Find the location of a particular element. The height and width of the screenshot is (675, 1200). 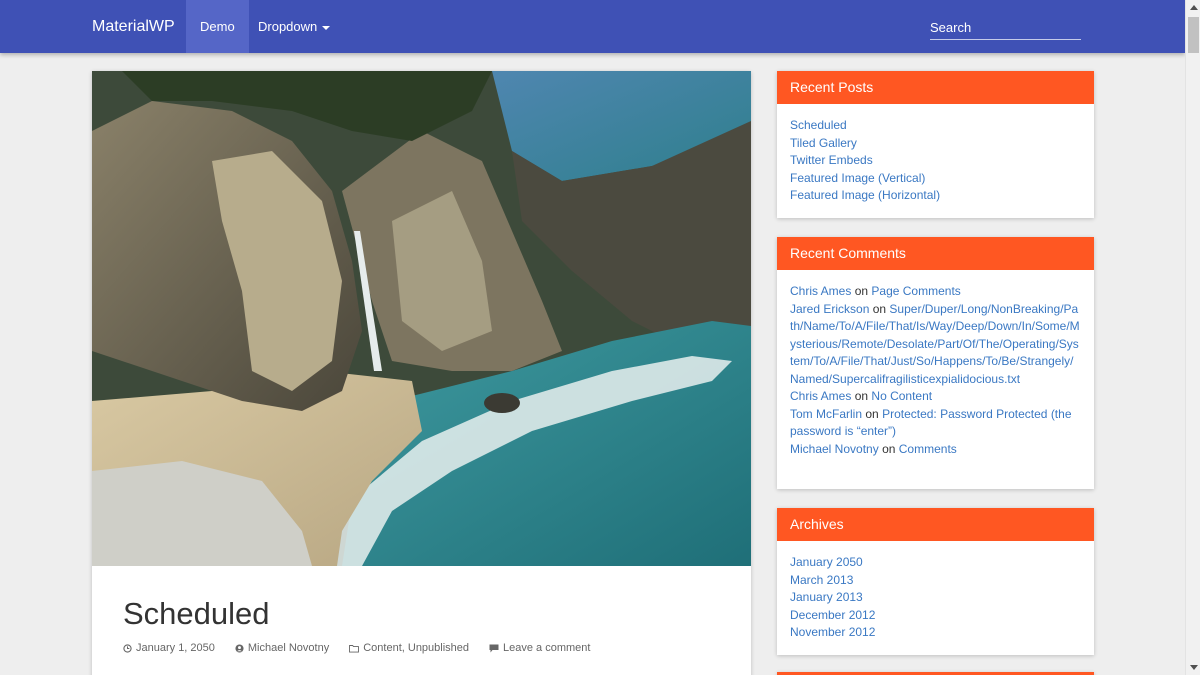

comment-author-link: Jared Erickson is located at coordinates (829, 309).